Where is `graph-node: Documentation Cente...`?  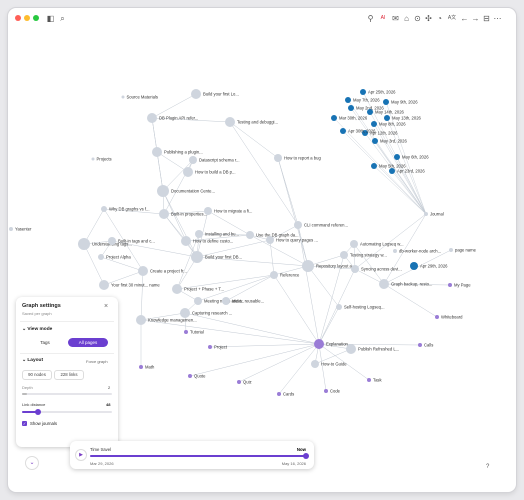
graph-node: Documentation Cente... is located at coordinates (186, 191).